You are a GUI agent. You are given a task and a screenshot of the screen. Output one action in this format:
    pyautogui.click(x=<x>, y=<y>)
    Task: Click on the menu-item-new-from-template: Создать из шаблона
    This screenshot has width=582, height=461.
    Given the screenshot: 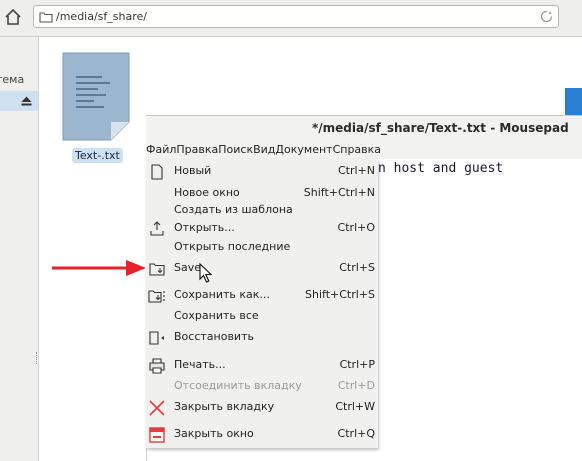 What is the action you would take?
    pyautogui.click(x=262, y=210)
    